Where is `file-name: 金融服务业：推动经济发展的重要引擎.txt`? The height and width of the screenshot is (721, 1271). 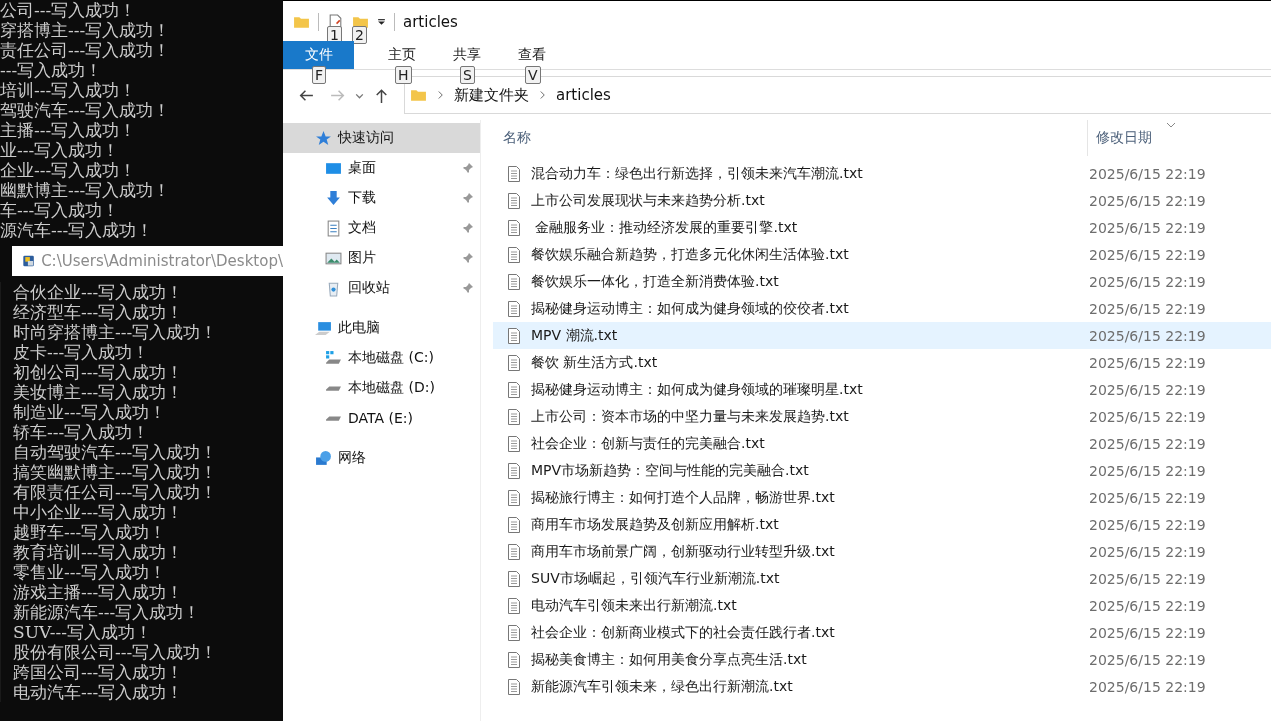
file-name: 金融服务业：推动经济发展的重要引擎.txt is located at coordinates (666, 227).